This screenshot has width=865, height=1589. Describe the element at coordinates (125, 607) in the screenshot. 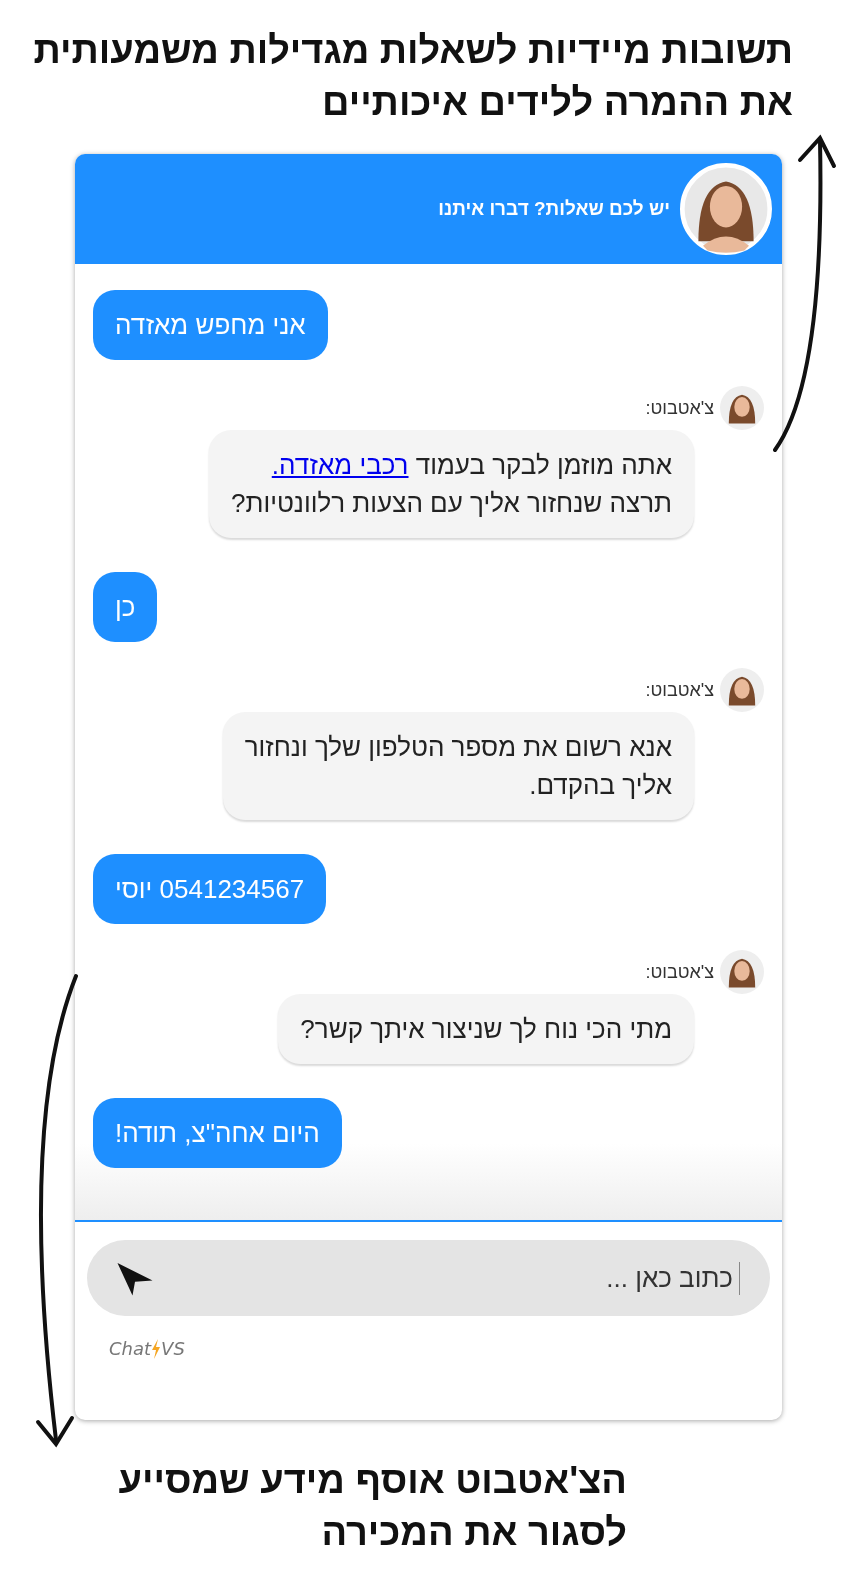

I see `user-message: כן` at that location.